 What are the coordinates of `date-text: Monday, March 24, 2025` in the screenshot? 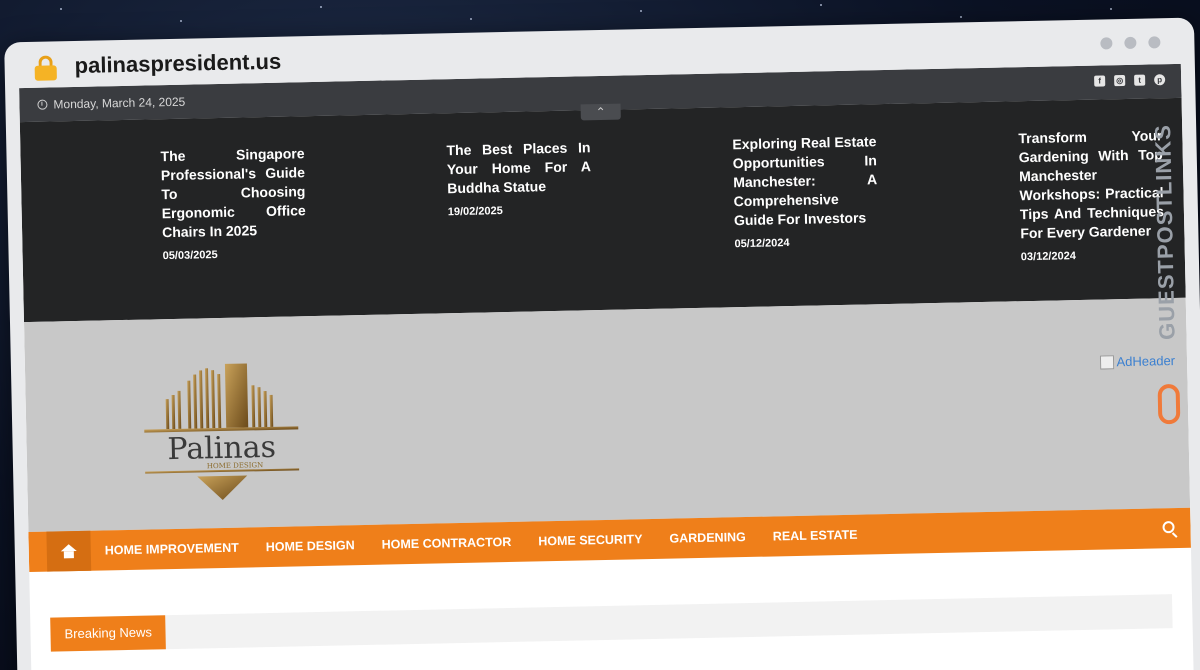 It's located at (119, 103).